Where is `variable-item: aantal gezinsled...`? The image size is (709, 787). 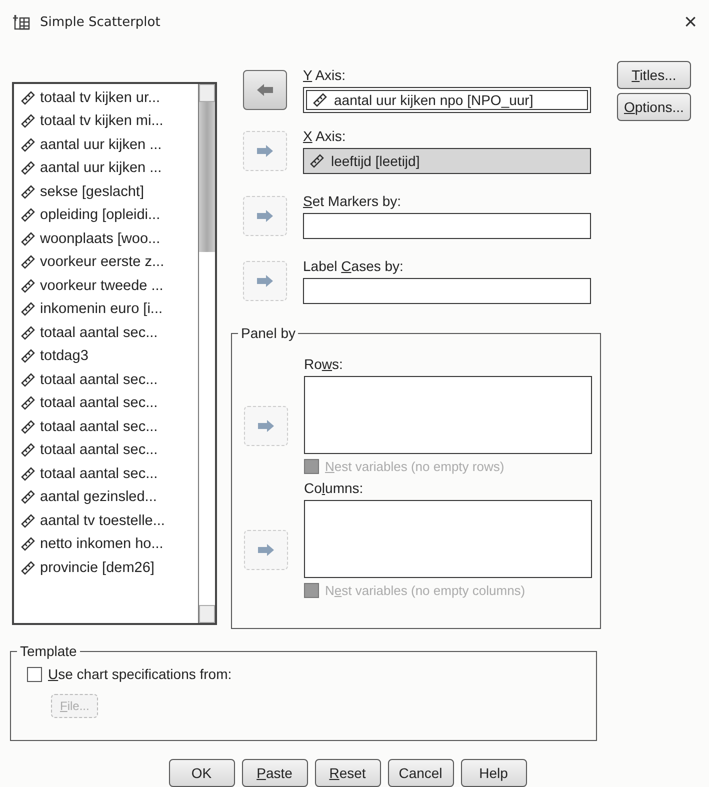 variable-item: aantal gezinsled... is located at coordinates (98, 497).